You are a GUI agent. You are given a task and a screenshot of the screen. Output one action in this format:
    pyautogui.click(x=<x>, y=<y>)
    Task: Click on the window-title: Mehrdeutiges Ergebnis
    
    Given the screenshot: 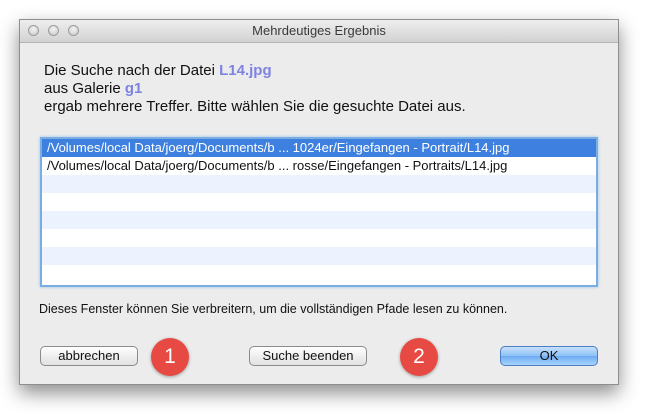 What is the action you would take?
    pyautogui.click(x=319, y=30)
    